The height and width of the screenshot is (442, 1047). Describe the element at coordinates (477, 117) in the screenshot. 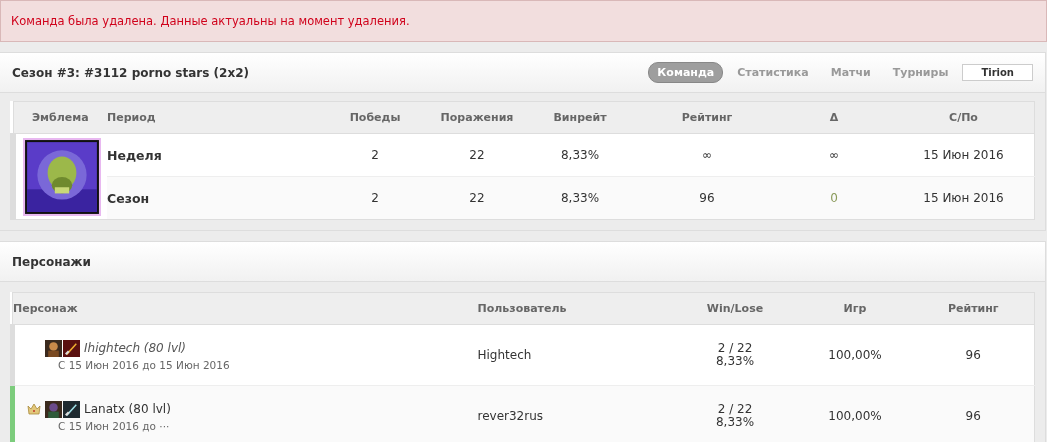

I see `column-header: Поражения` at that location.